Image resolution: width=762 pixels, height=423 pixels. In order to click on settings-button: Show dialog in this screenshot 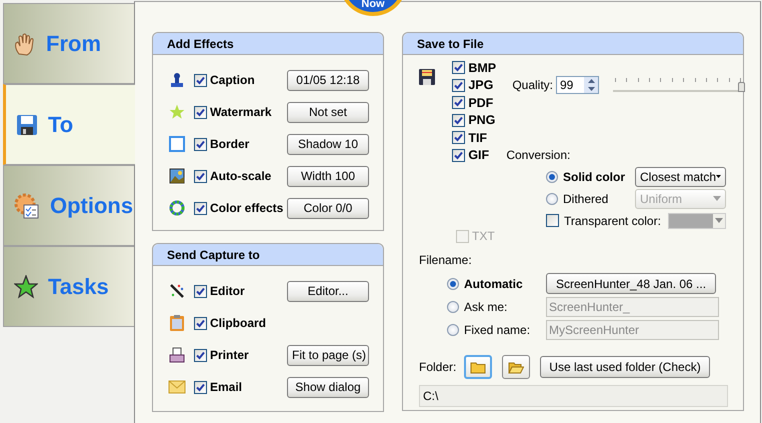, I will do `click(328, 387)`.